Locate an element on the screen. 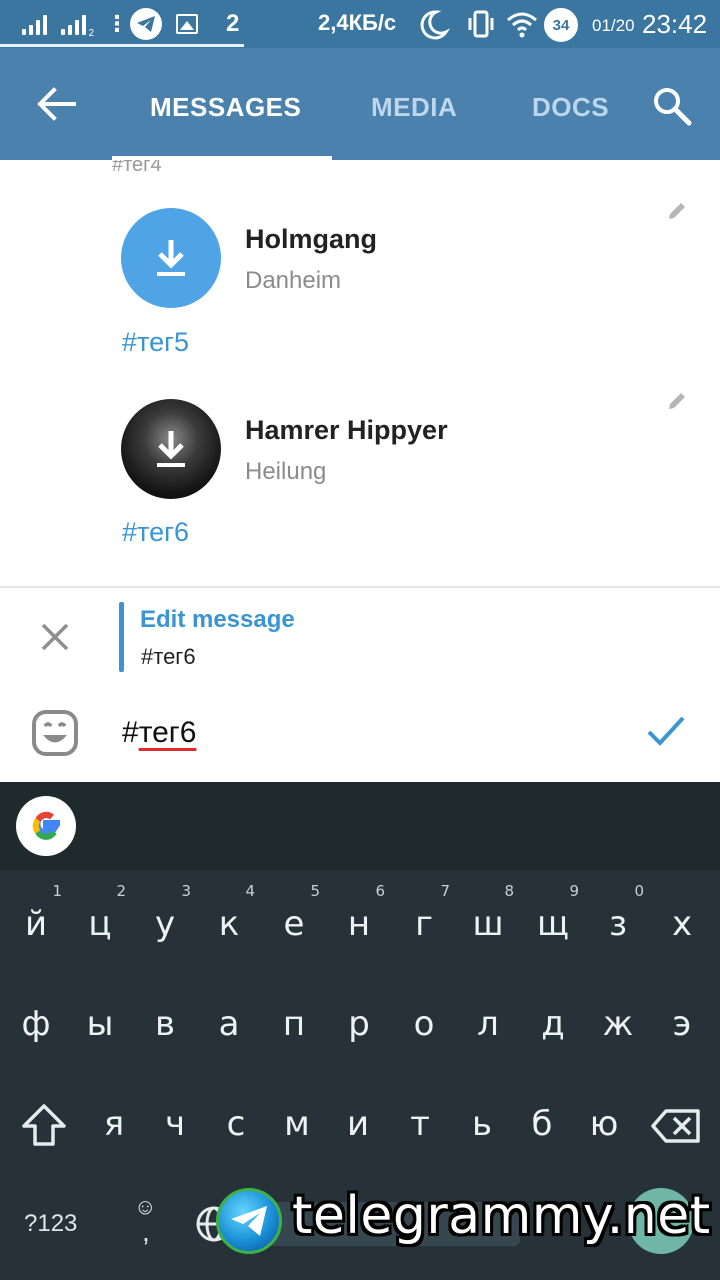 This screenshot has width=720, height=1280. message-input: #тег6 is located at coordinates (159, 733).